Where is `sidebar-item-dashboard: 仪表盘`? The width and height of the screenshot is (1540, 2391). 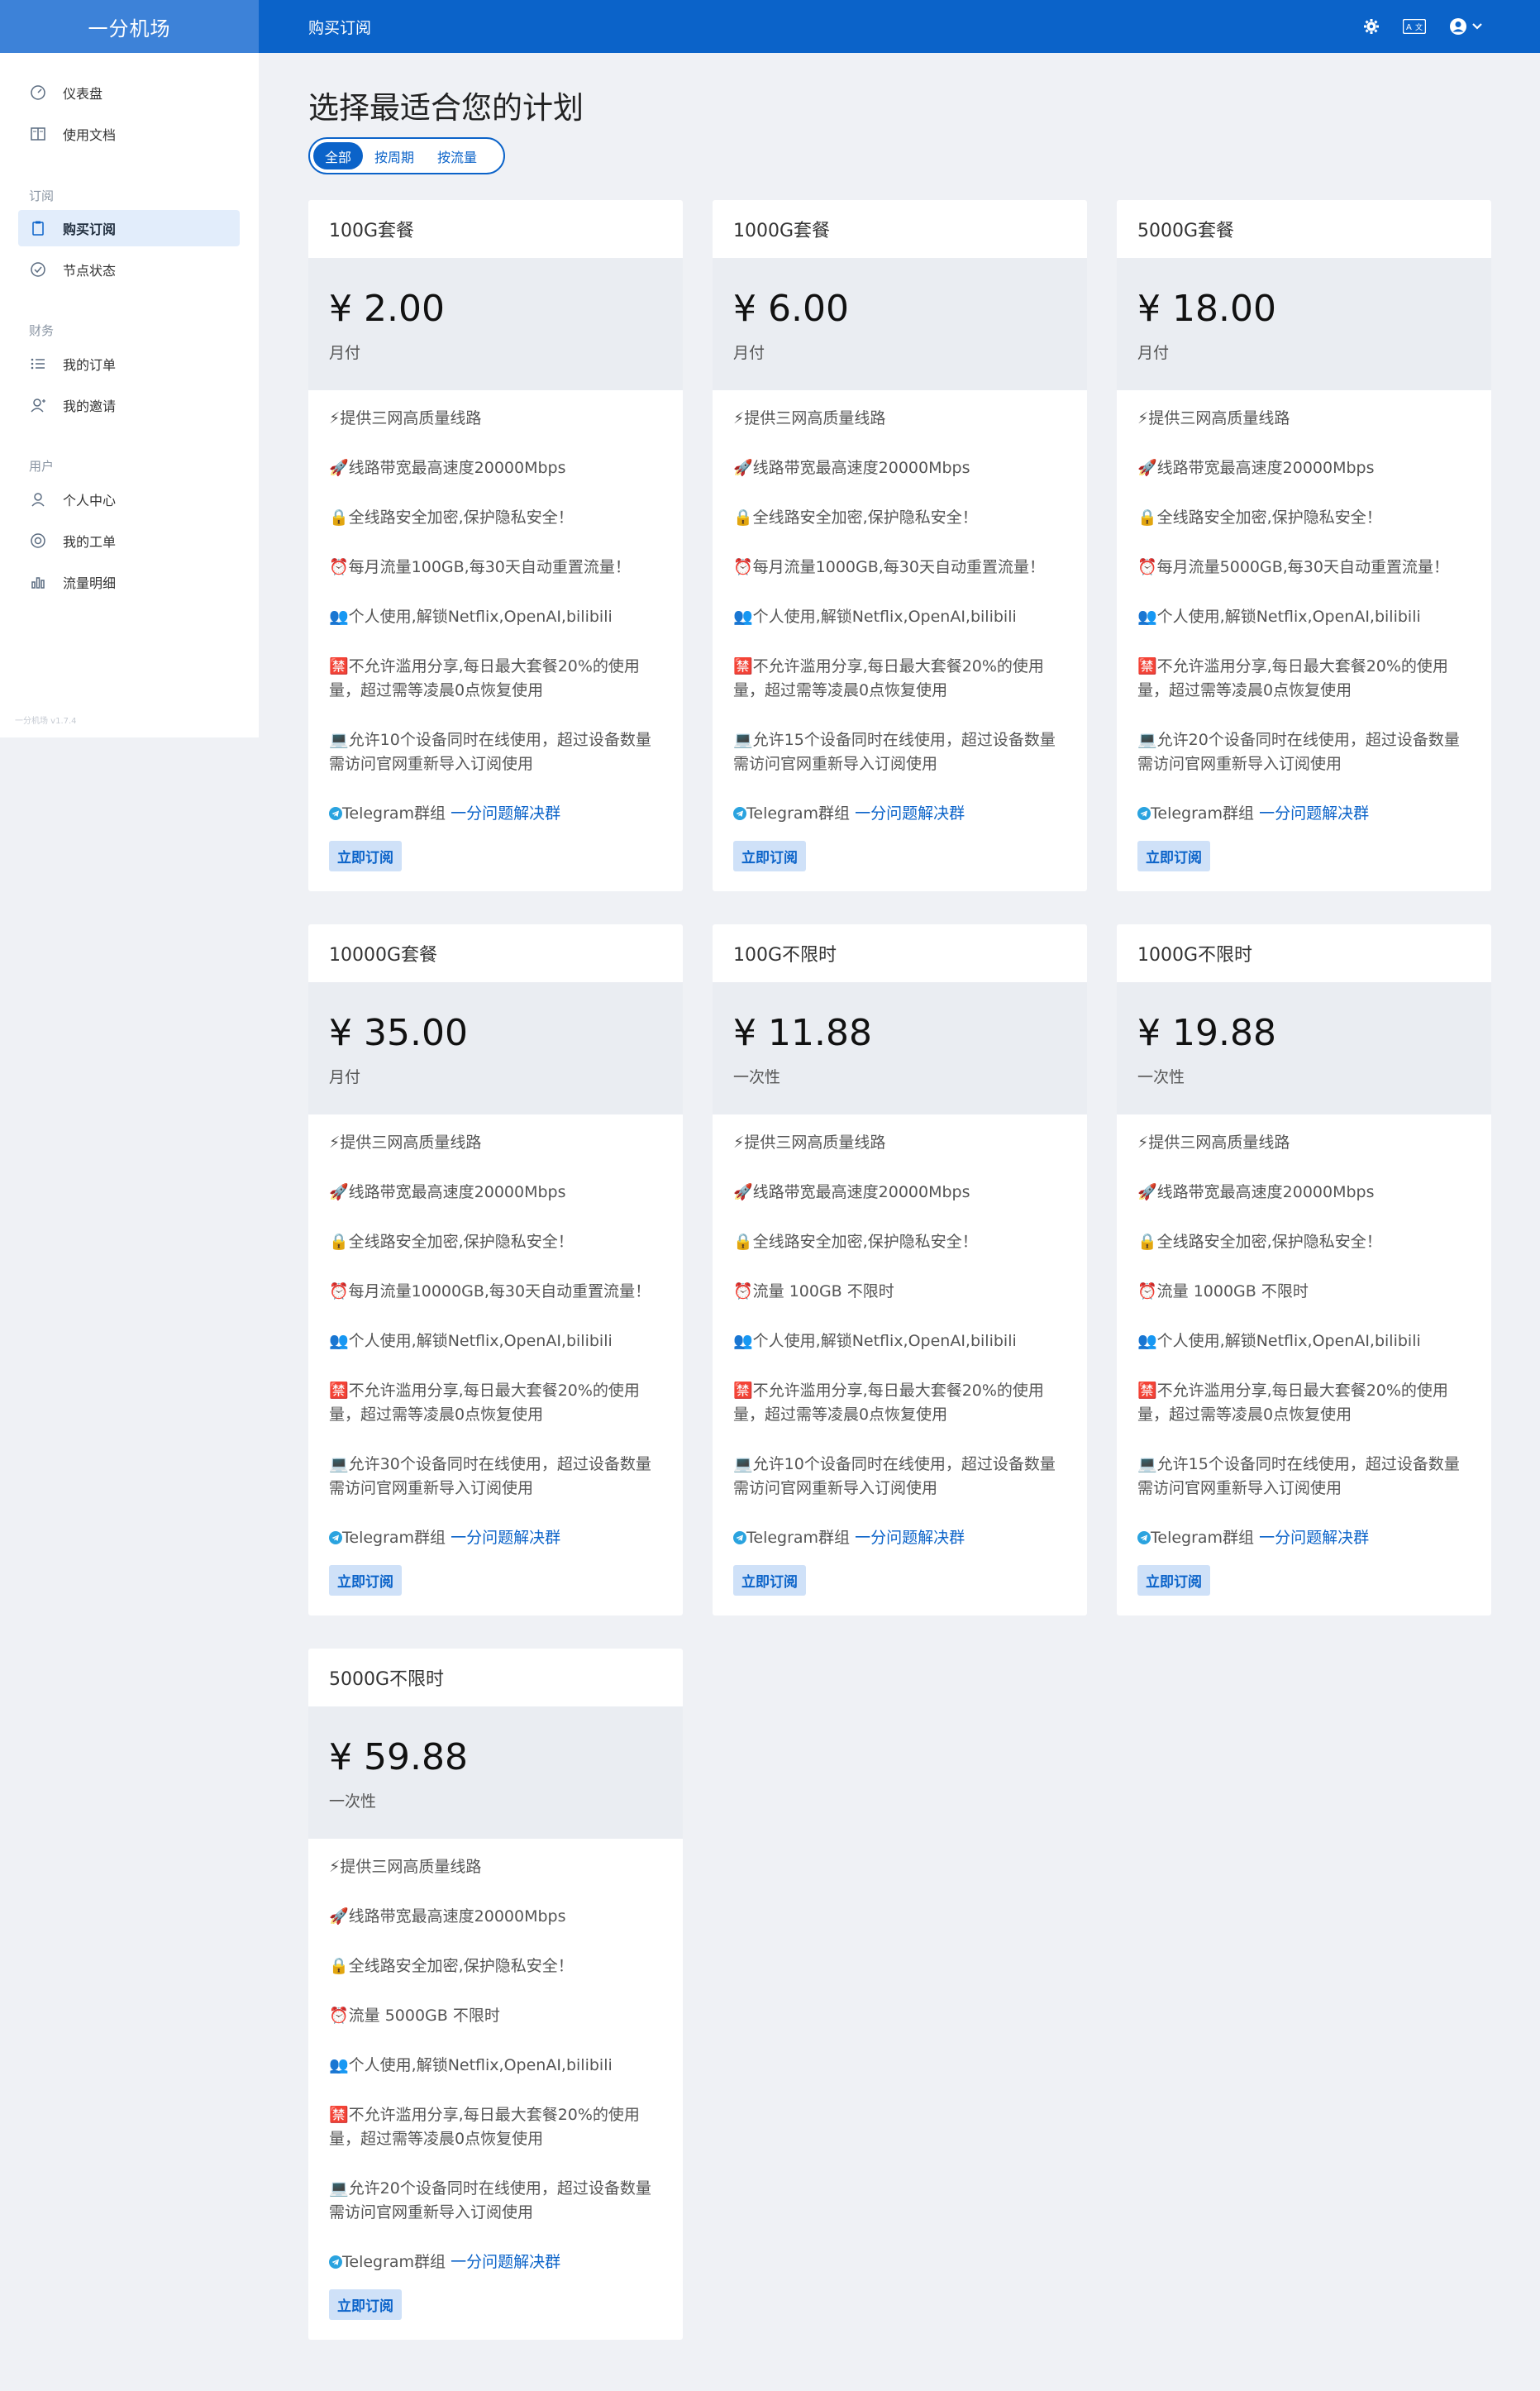
sidebar-item-dashboard: 仪表盘 is located at coordinates (129, 92).